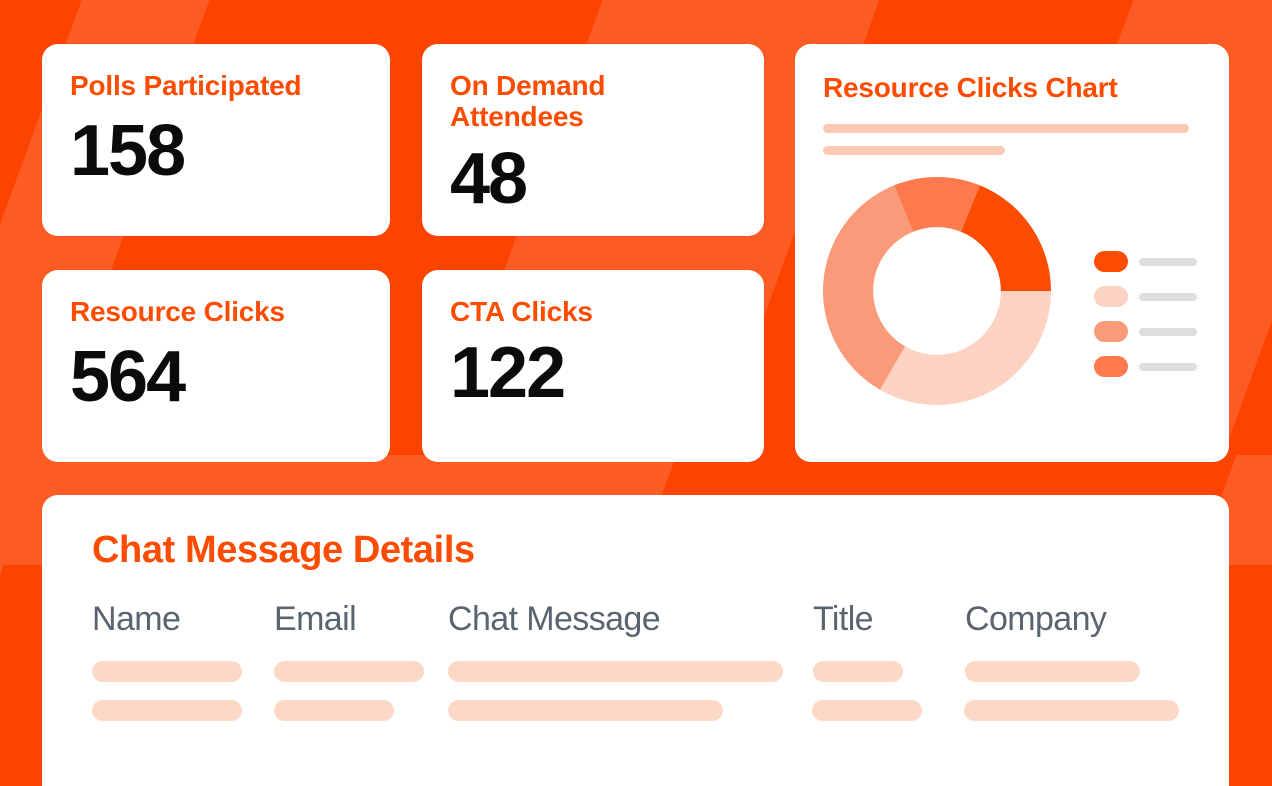 This screenshot has width=1272, height=786. I want to click on stat-card-cta-clicks: CTA Clicks 122, so click(593, 366).